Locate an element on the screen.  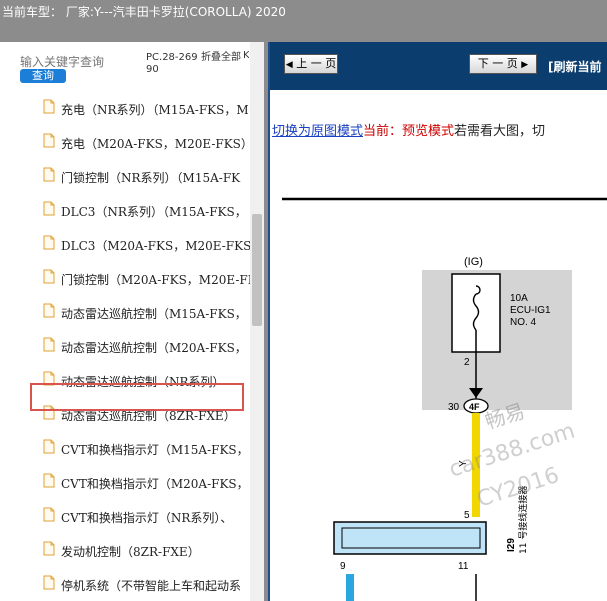
tree-item: 发动机控制（8ZR-FXE） is located at coordinates (125, 551).